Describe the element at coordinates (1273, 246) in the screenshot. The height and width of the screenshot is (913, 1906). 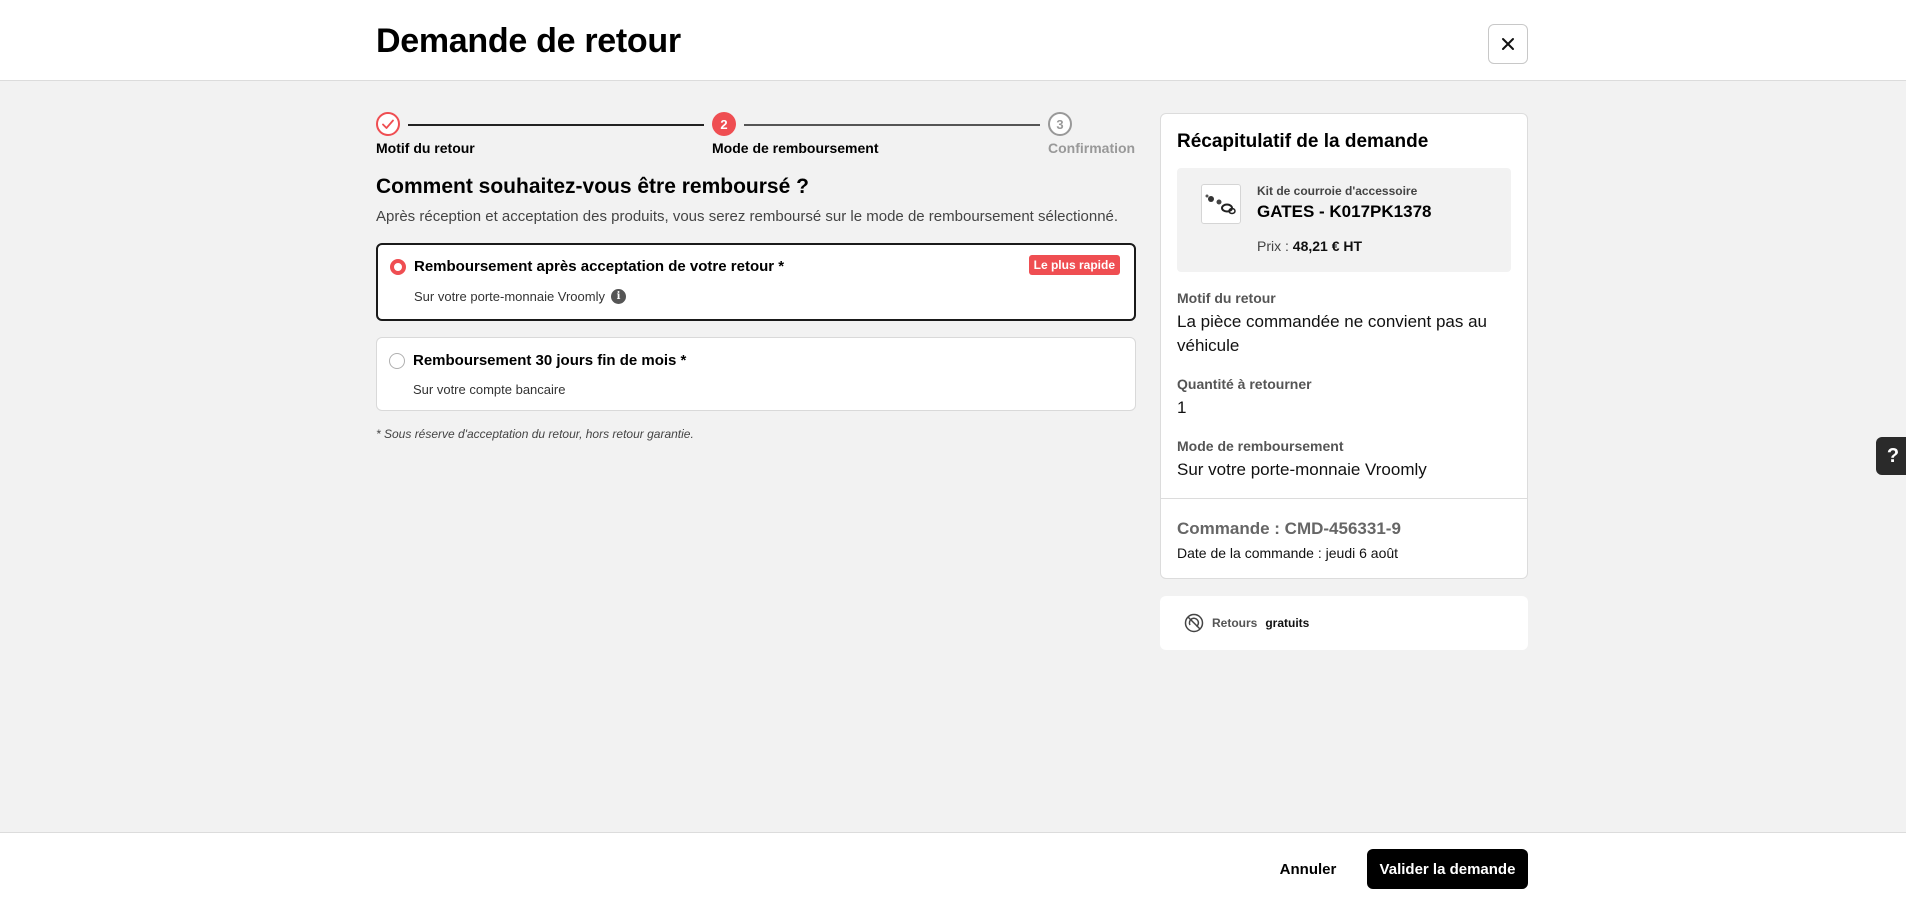
I see `price-label: Prix :` at that location.